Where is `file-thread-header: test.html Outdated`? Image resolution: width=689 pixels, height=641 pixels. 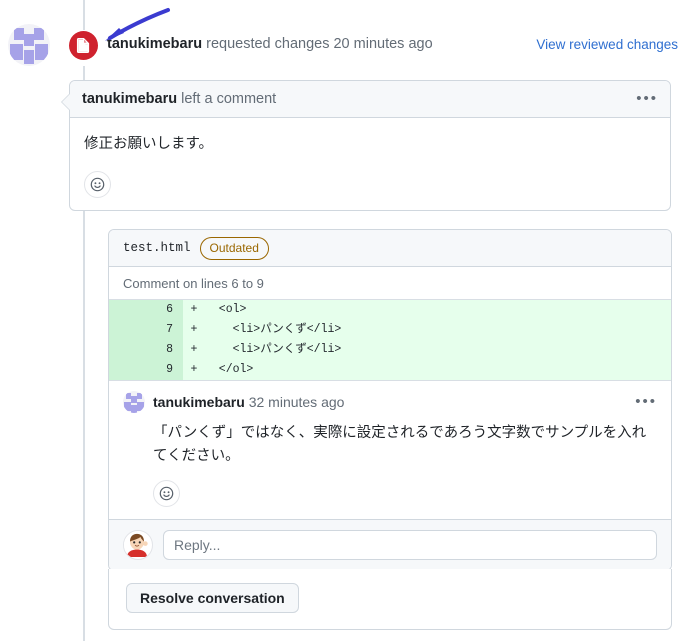
file-thread-header: test.html Outdated is located at coordinates (390, 248).